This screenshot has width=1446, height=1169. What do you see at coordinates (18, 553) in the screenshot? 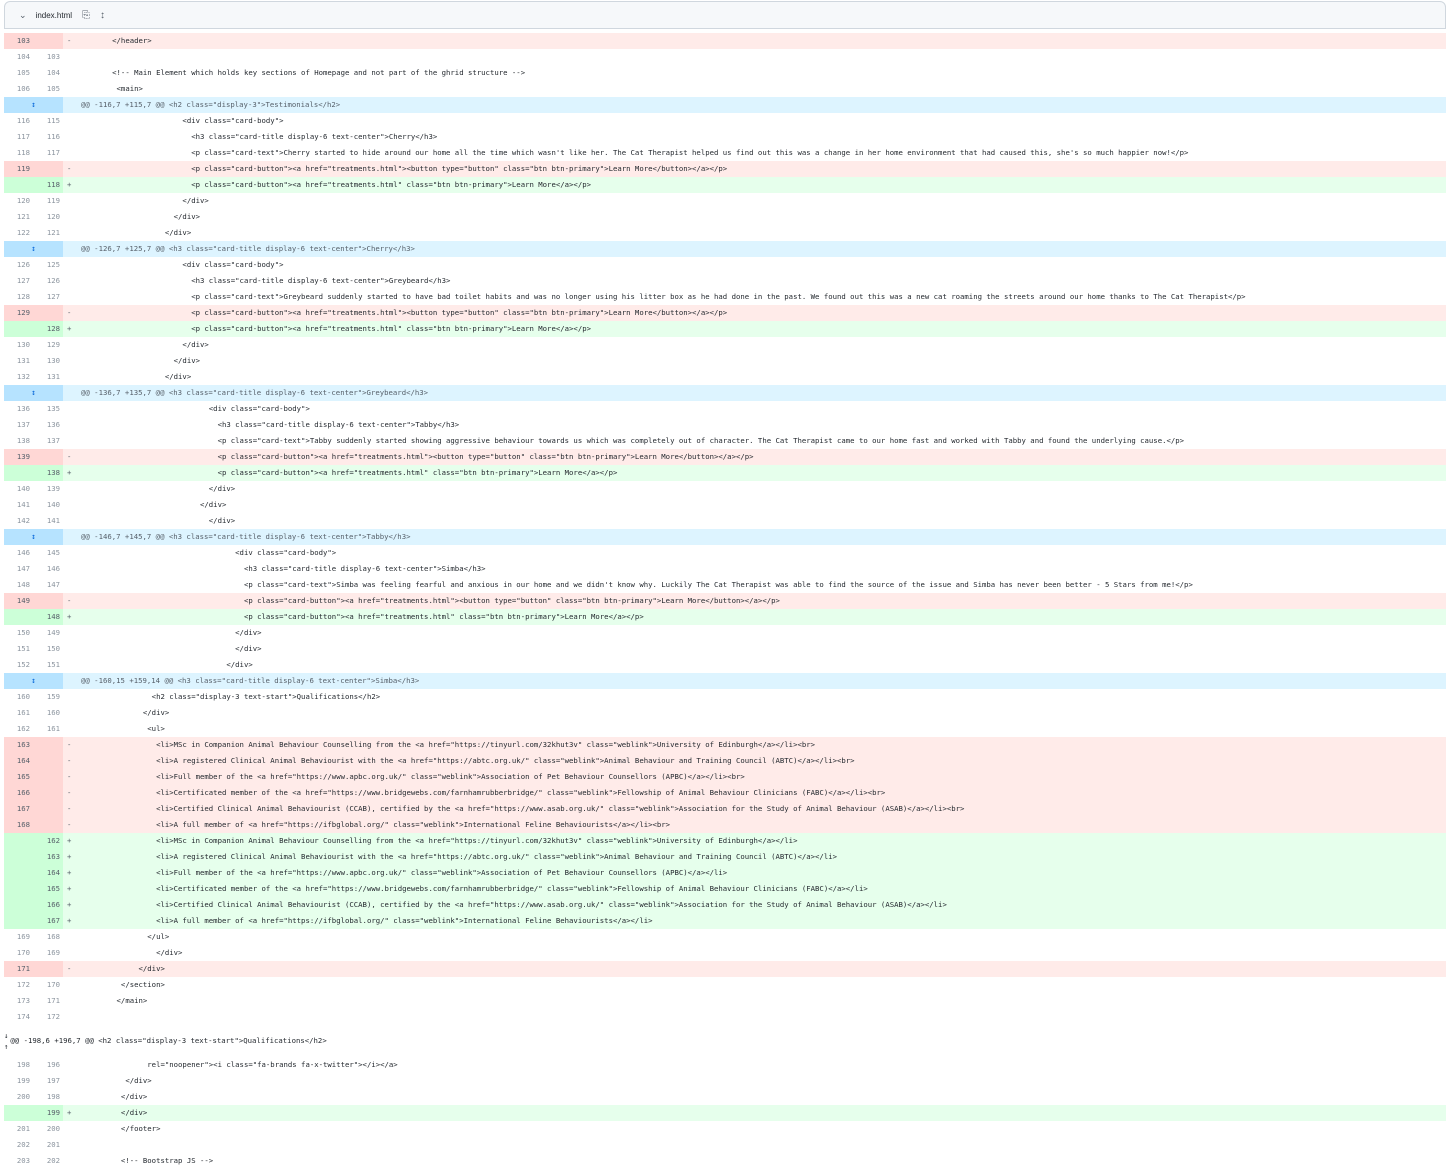
I see `old-line-number: 146` at bounding box center [18, 553].